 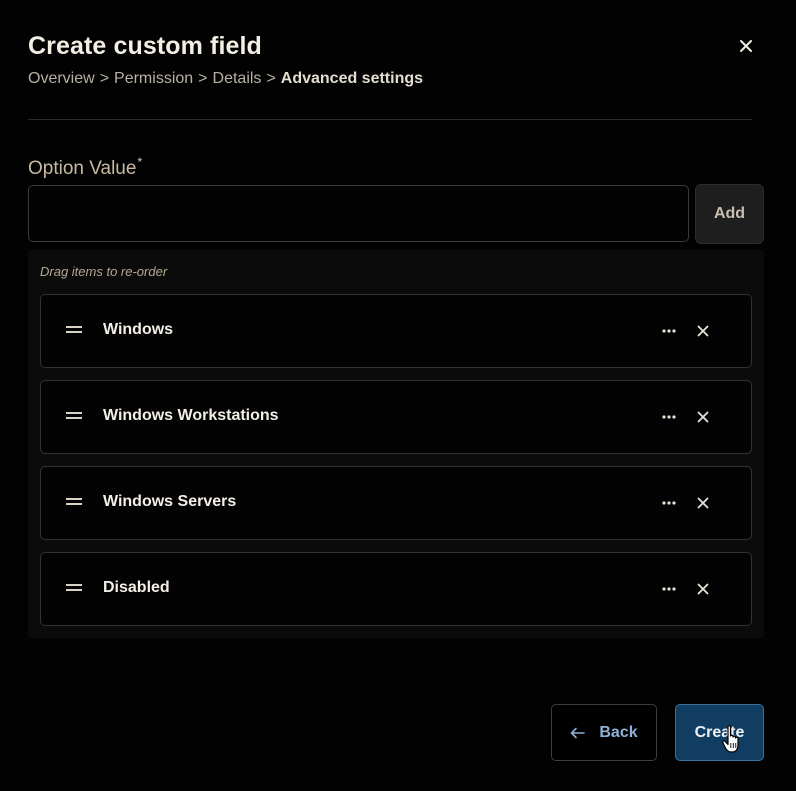 I want to click on create-button-label: Create, so click(x=719, y=732).